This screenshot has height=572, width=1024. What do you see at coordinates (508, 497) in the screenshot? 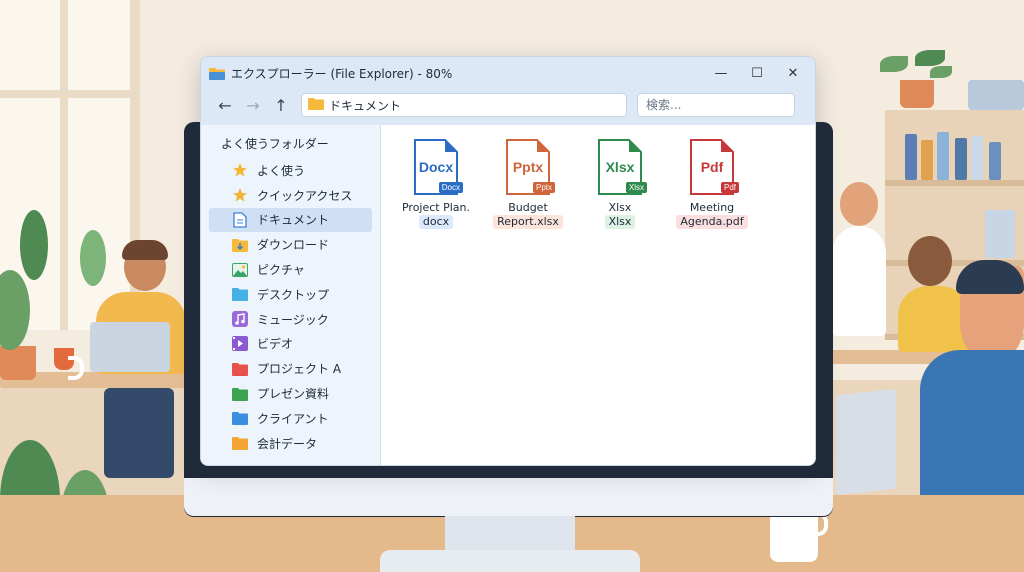
I see `monitor-chin` at bounding box center [508, 497].